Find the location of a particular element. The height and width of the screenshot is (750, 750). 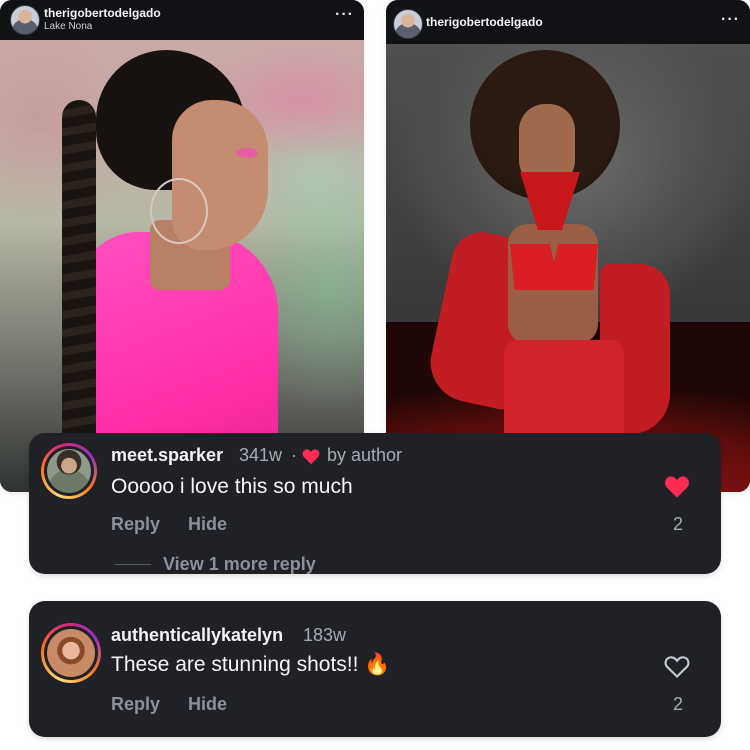

comment-timestamp: 183w is located at coordinates (325, 635).